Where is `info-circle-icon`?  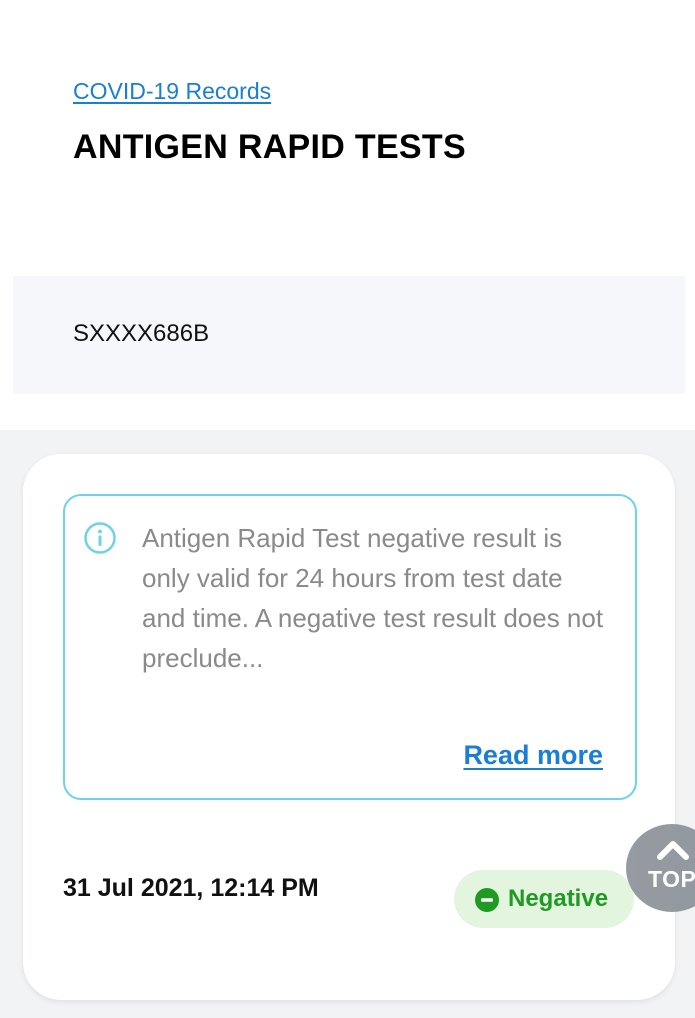
info-circle-icon is located at coordinates (100, 538).